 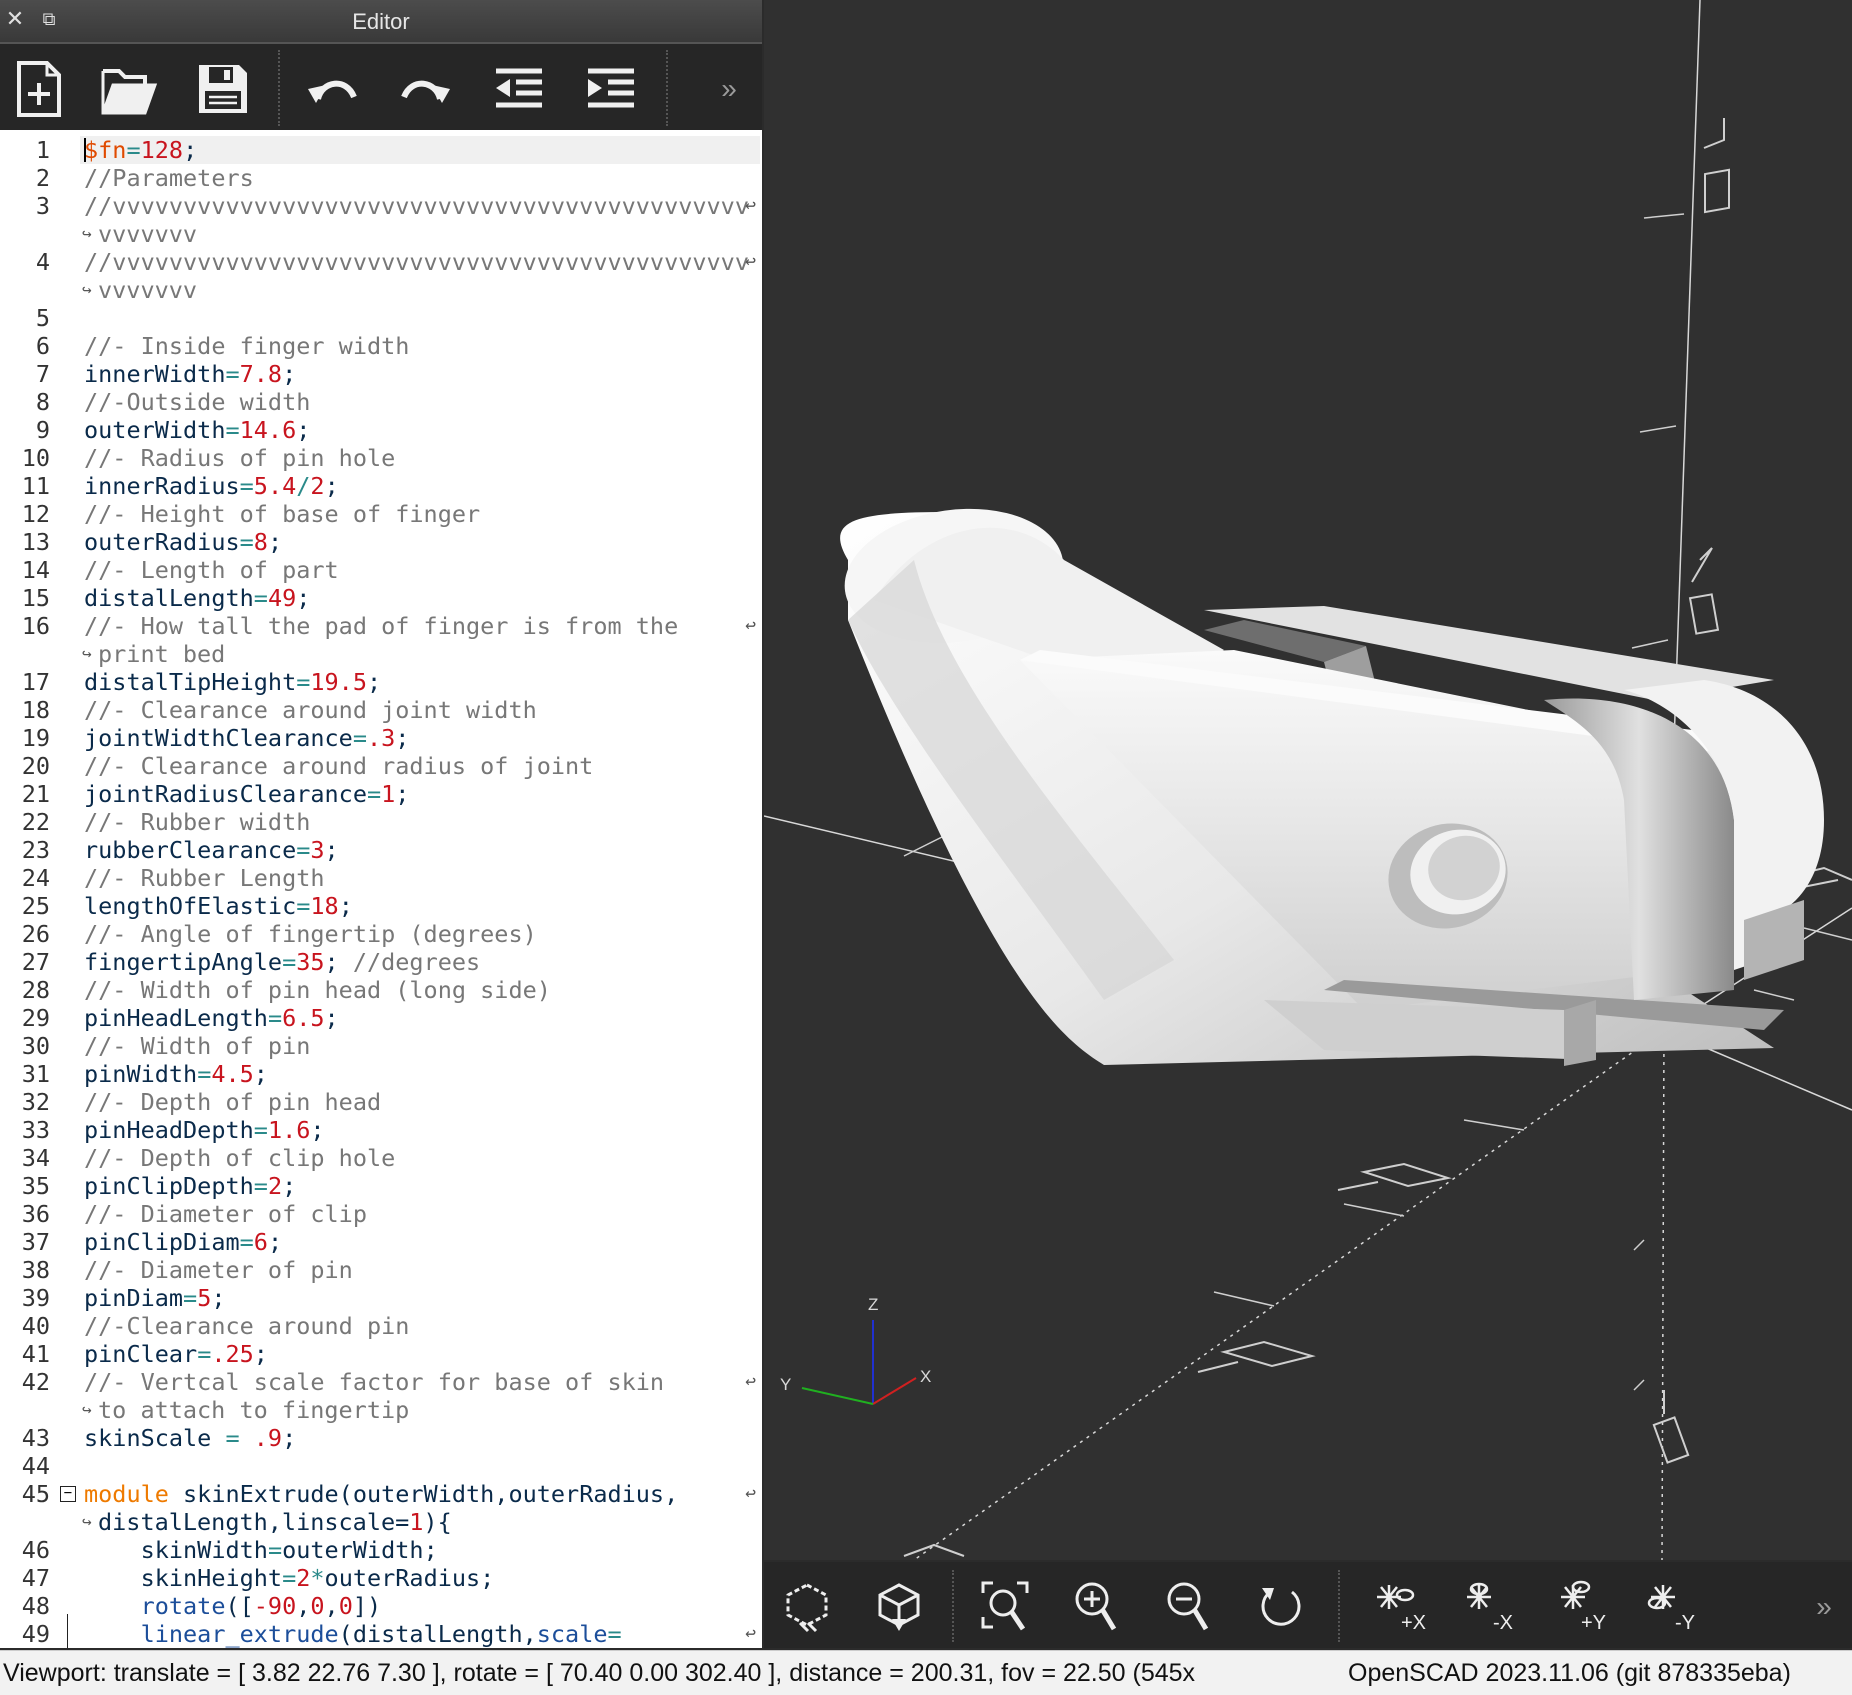 I want to click on code-line: 10 //- Radius of pin hole, so click(x=380, y=458).